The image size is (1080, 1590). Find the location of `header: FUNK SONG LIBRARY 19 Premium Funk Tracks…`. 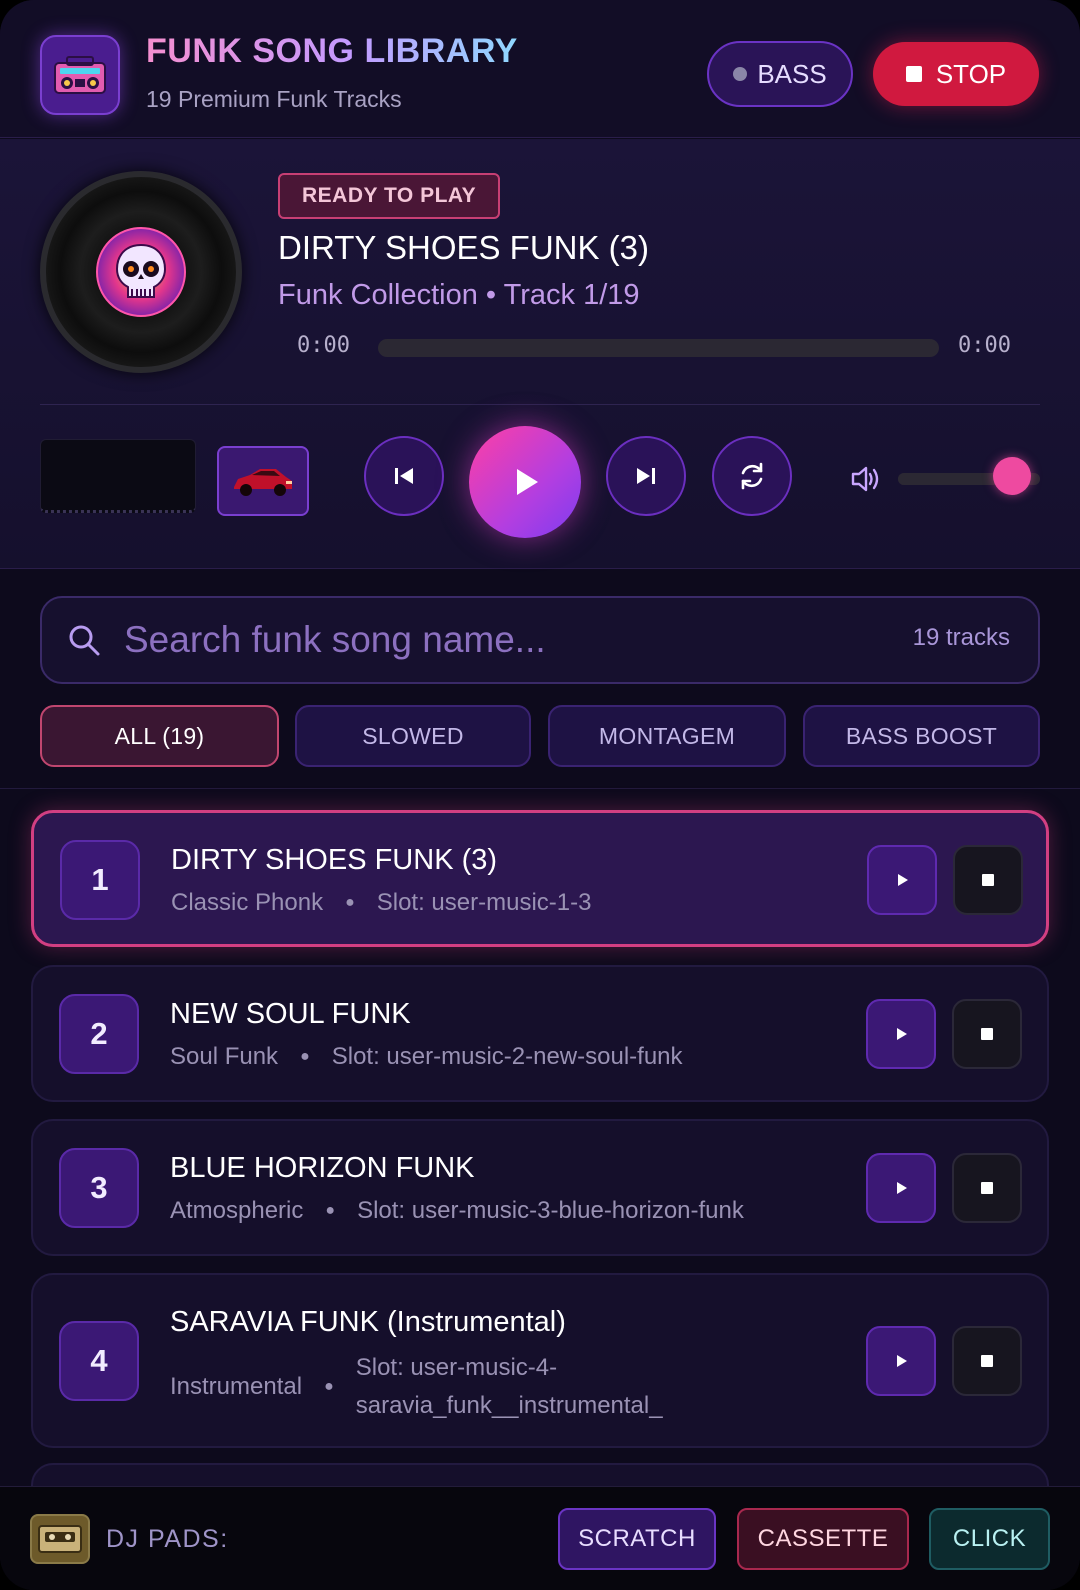

header: FUNK SONG LIBRARY 19 Premium Funk Tracks… is located at coordinates (540, 69).